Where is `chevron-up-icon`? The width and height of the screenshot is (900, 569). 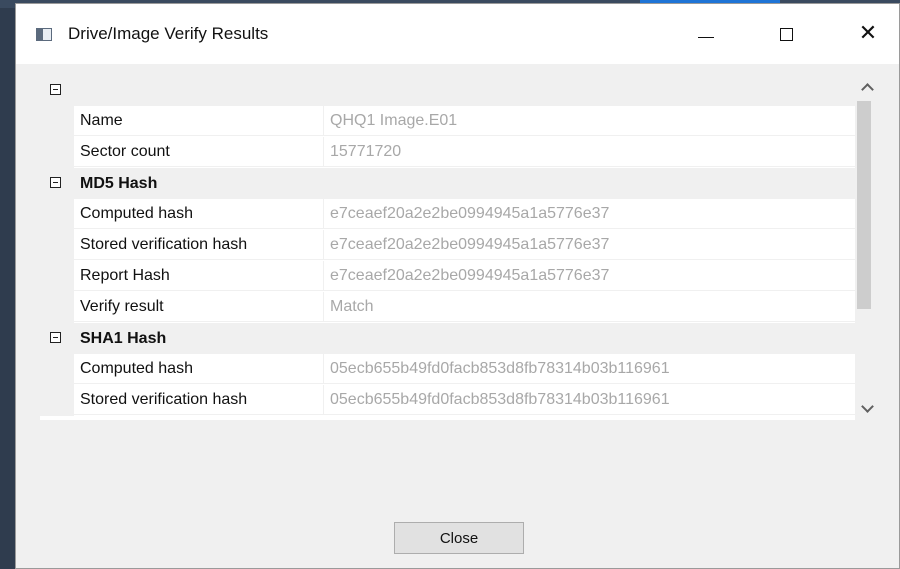
chevron-up-icon is located at coordinates (867, 89).